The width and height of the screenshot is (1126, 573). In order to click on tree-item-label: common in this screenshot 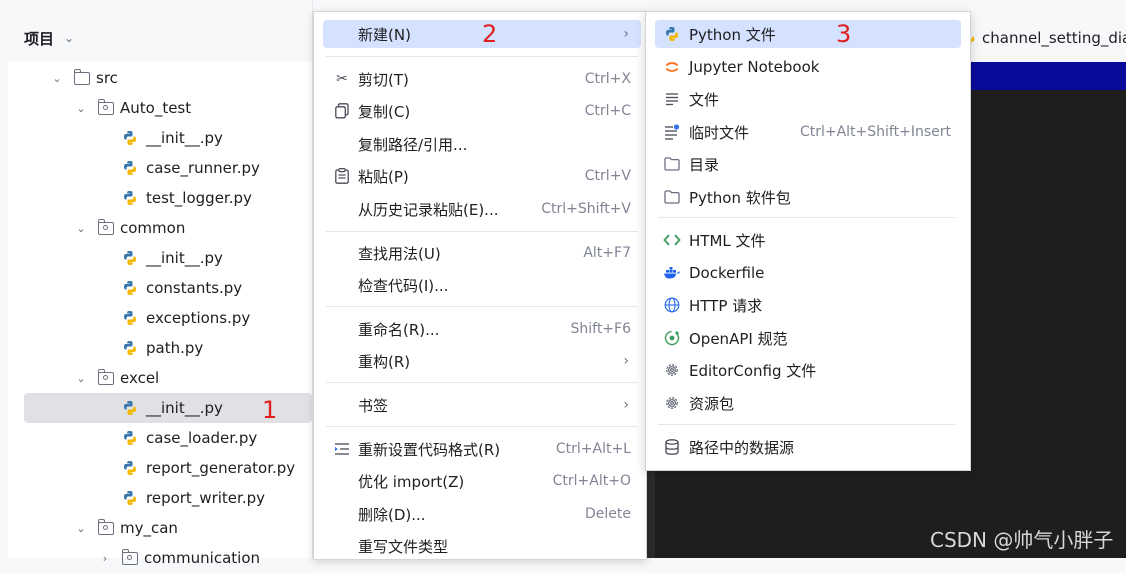, I will do `click(153, 228)`.